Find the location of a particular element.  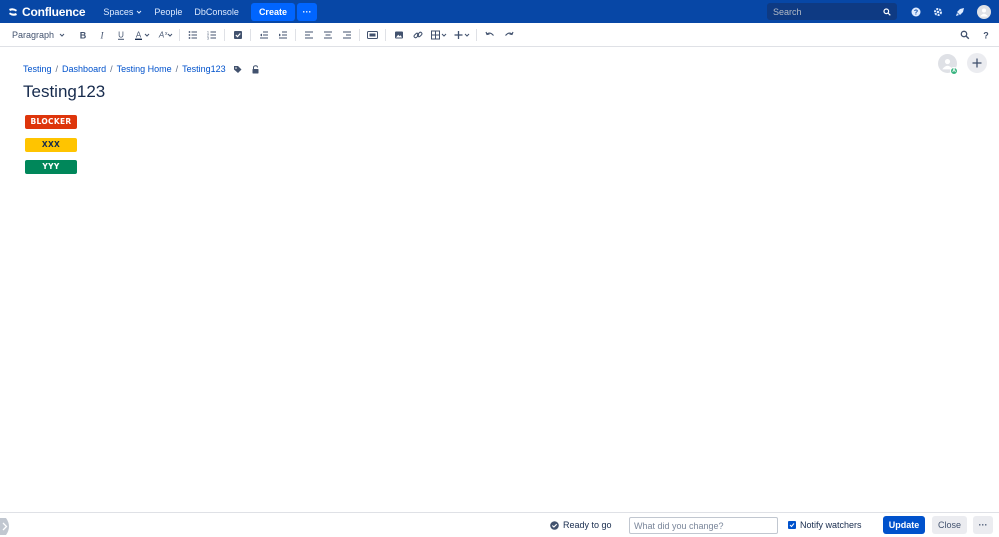

notify-watchers-toggle: Notify watchers is located at coordinates (825, 525).